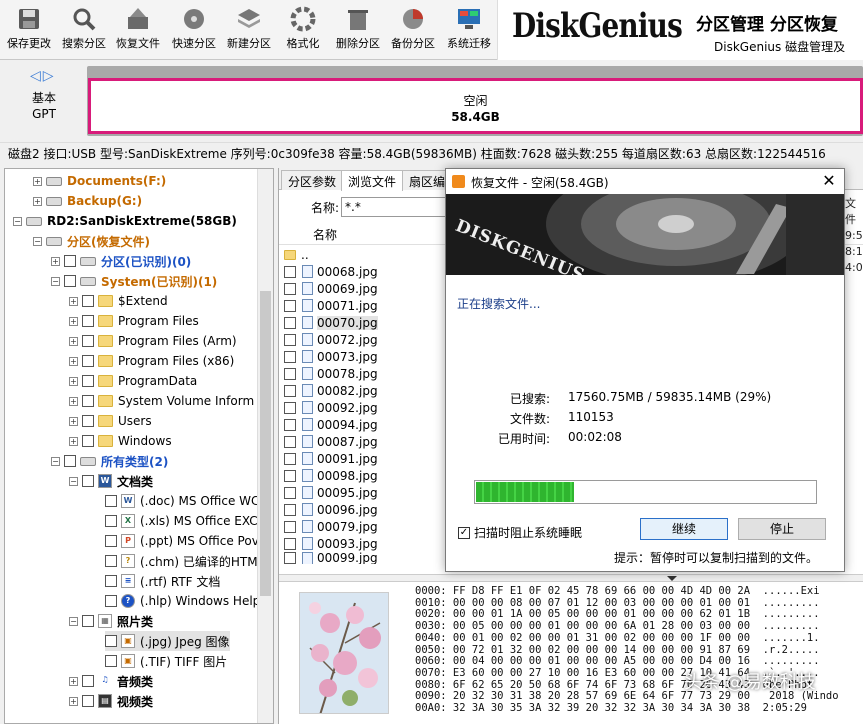  What do you see at coordinates (166, 661) in the screenshot?
I see `tree-item: ▣ (.TIF) TIFF 图片` at bounding box center [166, 661].